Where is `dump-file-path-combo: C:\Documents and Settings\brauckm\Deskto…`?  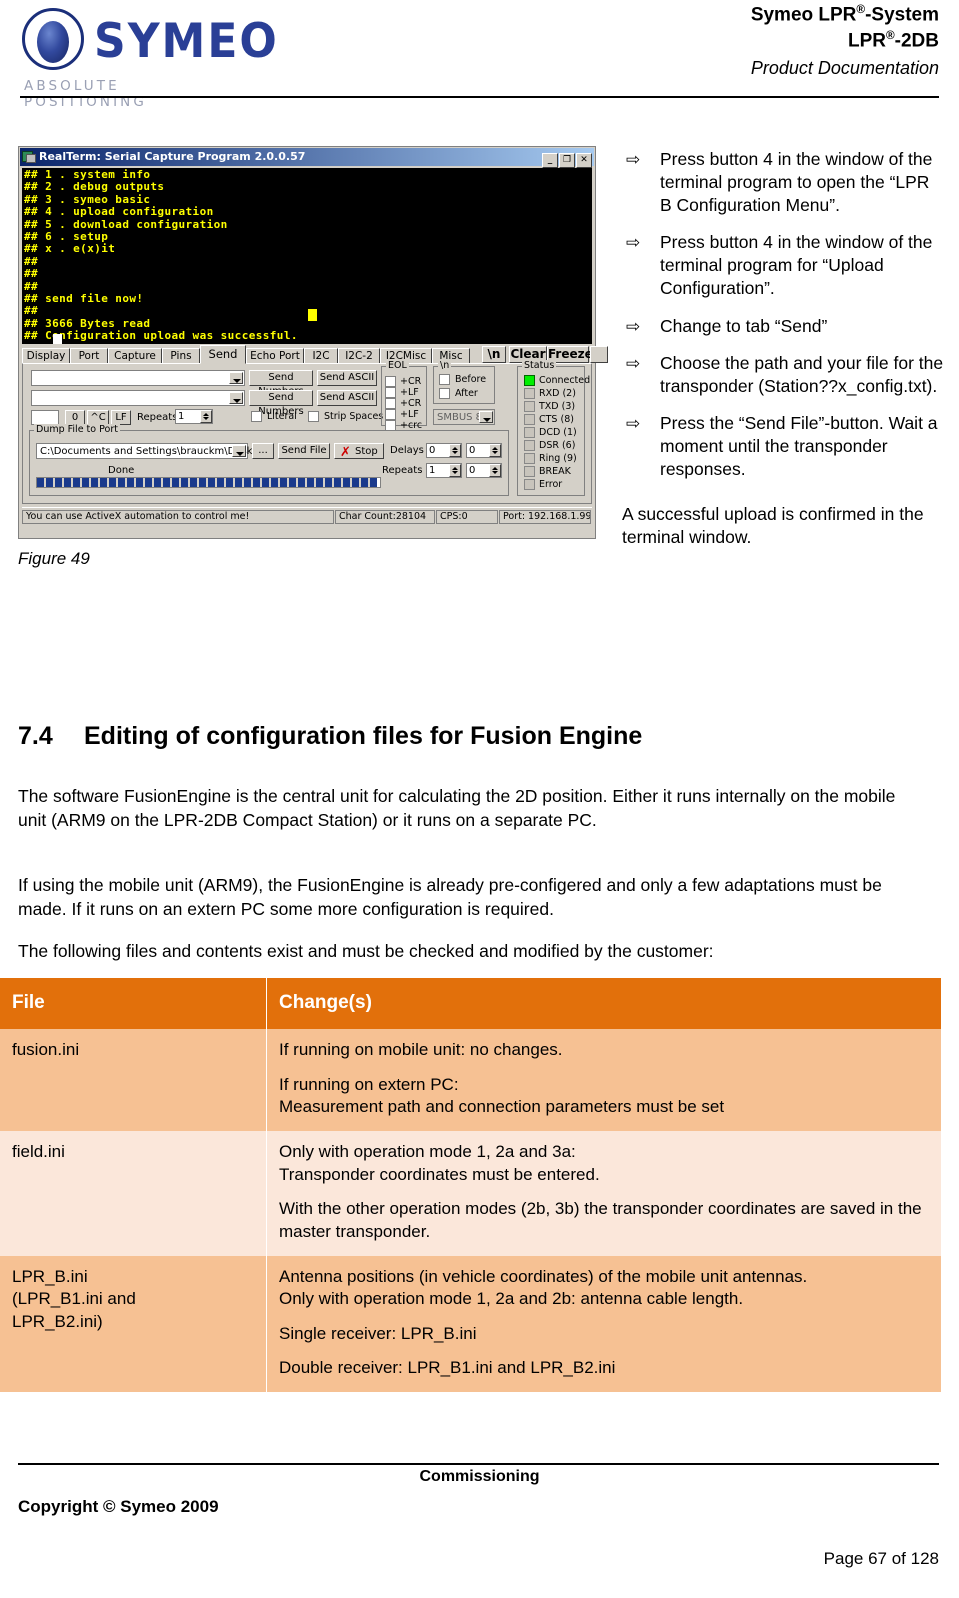 dump-file-path-combo: C:\Documents and Settings\brauckm\Deskto… is located at coordinates (152, 451).